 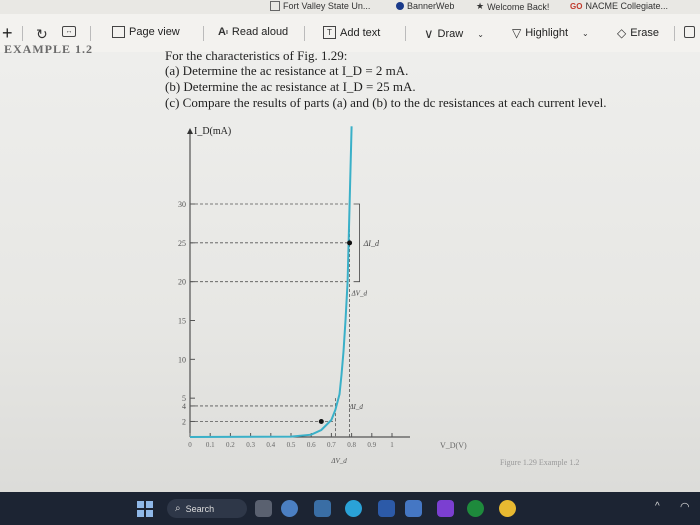 I want to click on windows-taskbar: ⌕ Search ^ ◠, so click(x=350, y=508).